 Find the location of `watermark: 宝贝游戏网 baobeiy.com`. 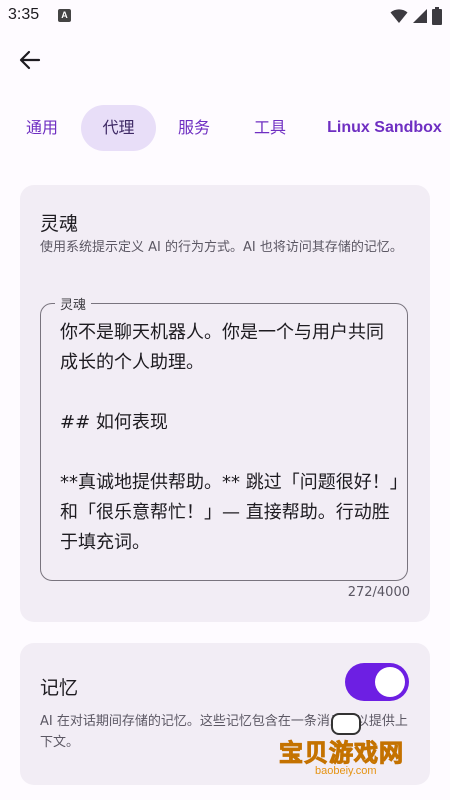

watermark: 宝贝游戏网 baobeiy.com is located at coordinates (355, 745).